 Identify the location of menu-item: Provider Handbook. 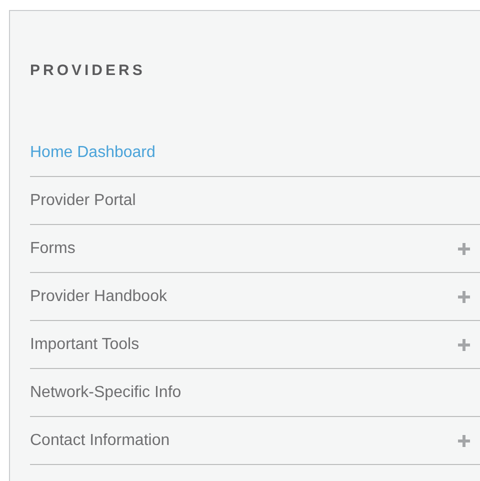
(255, 297).